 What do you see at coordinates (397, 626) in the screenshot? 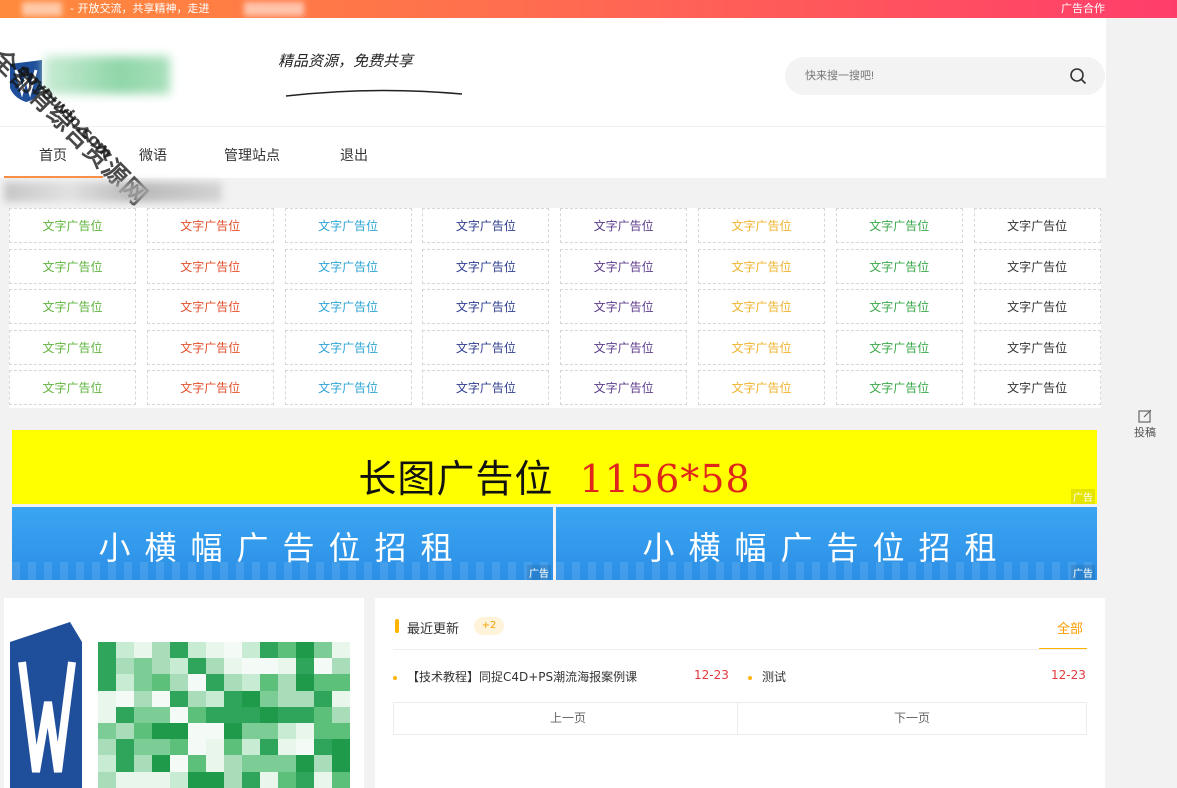
I see `section-marker` at bounding box center [397, 626].